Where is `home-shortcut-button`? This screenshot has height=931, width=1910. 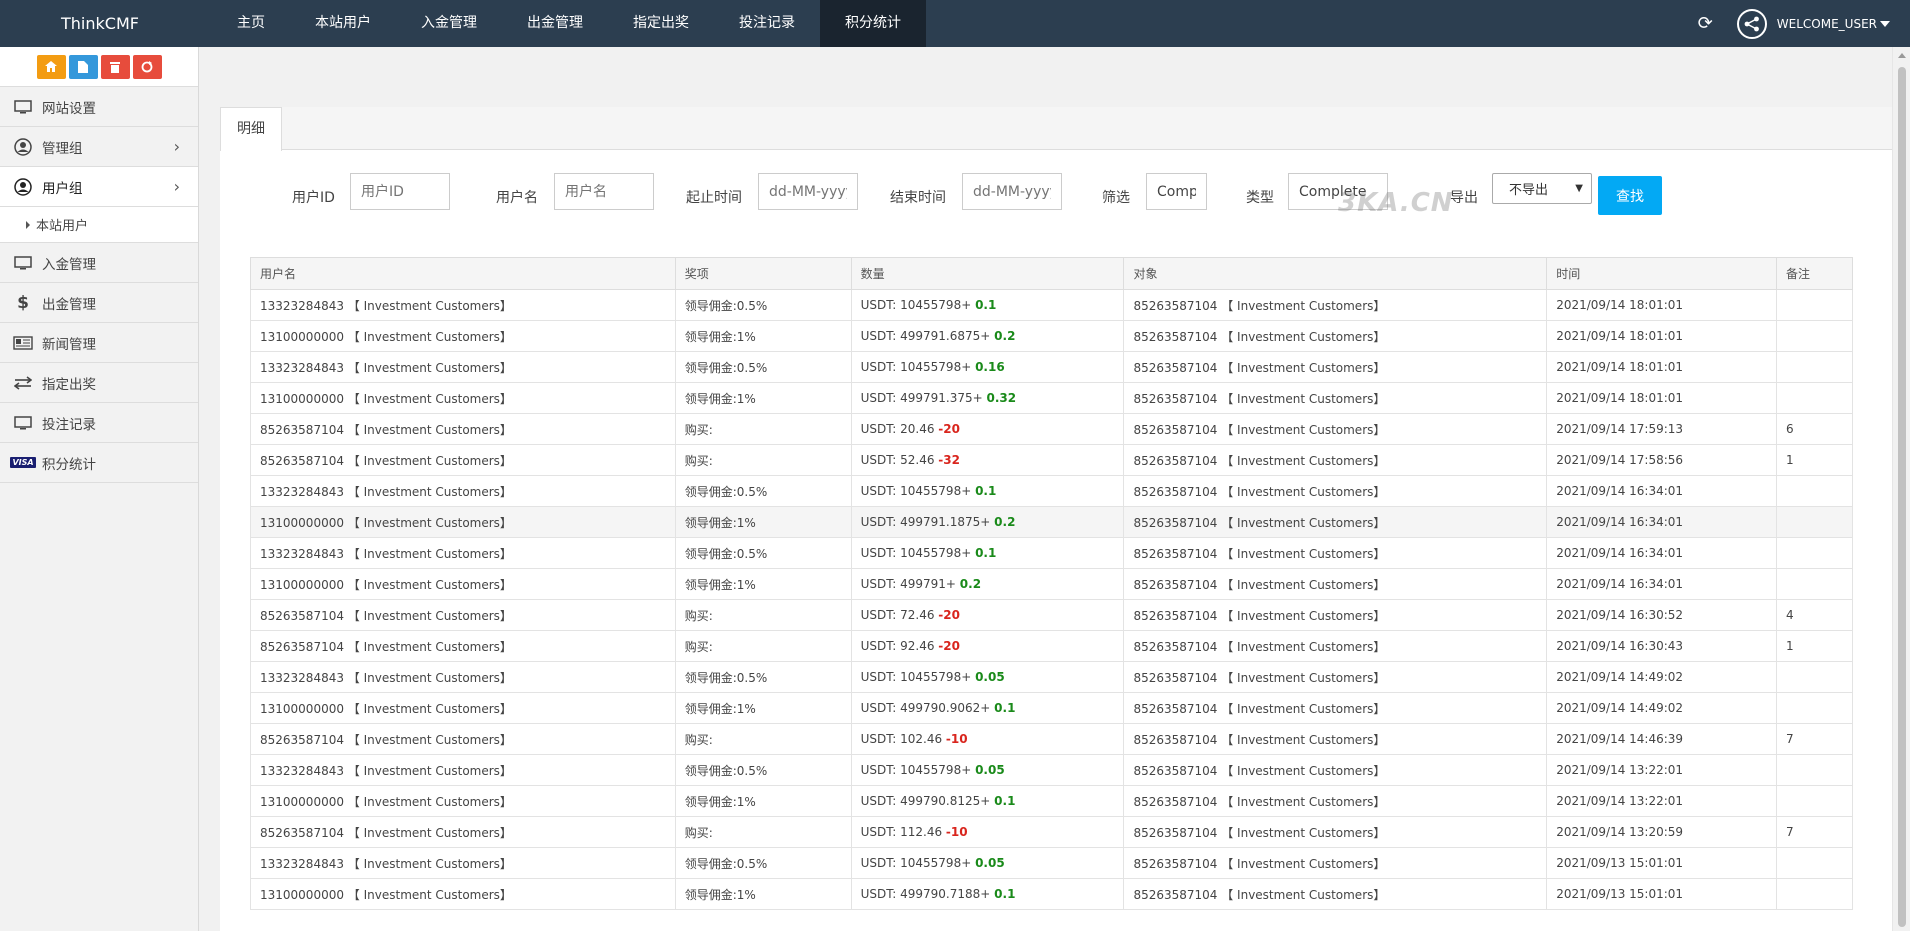
home-shortcut-button is located at coordinates (51, 66).